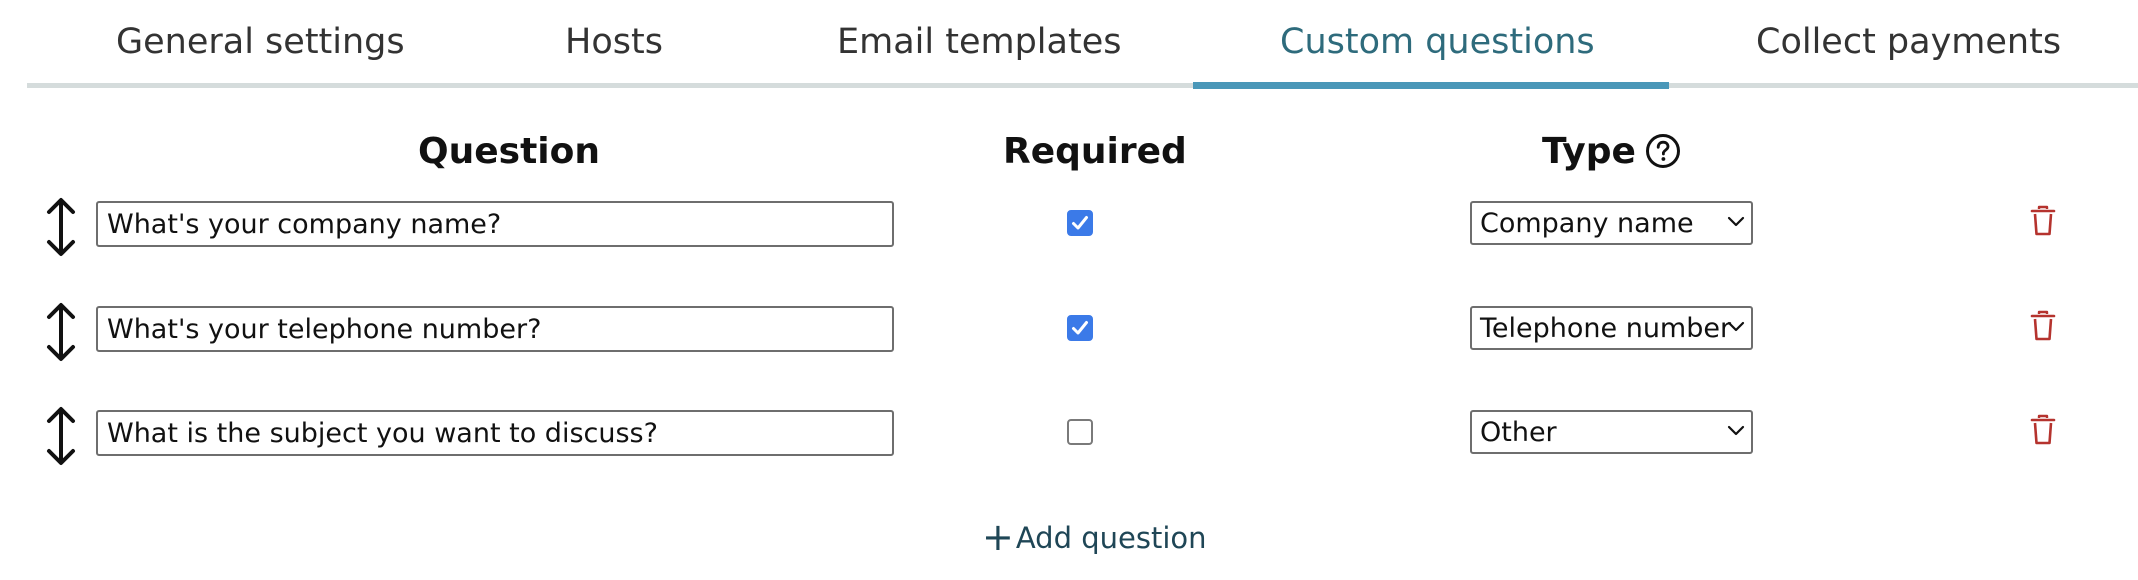  Describe the element at coordinates (1611, 432) in the screenshot. I see `question-type-select: Other` at that location.